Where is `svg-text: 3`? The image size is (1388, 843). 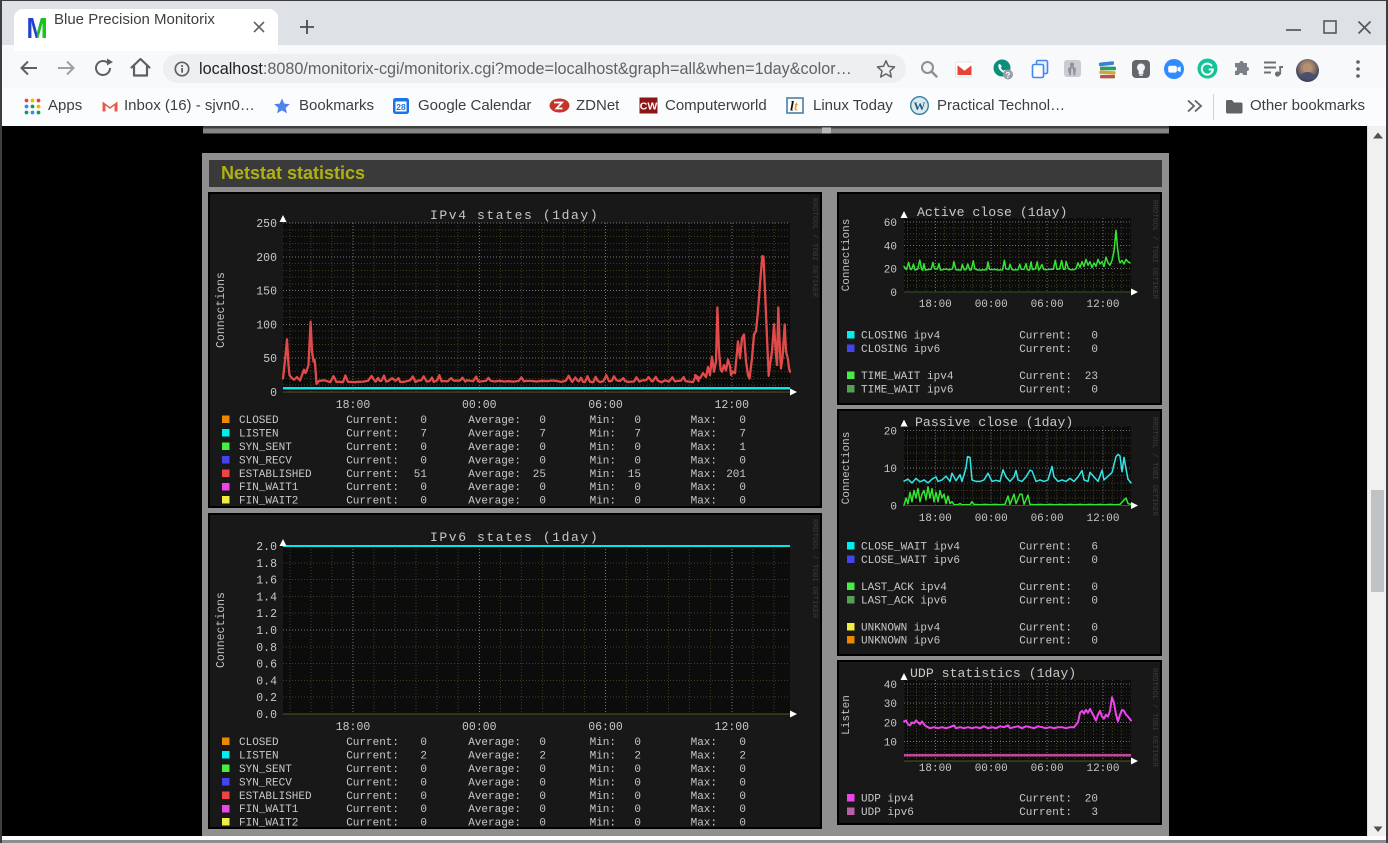
svg-text: 3 is located at coordinates (1094, 813).